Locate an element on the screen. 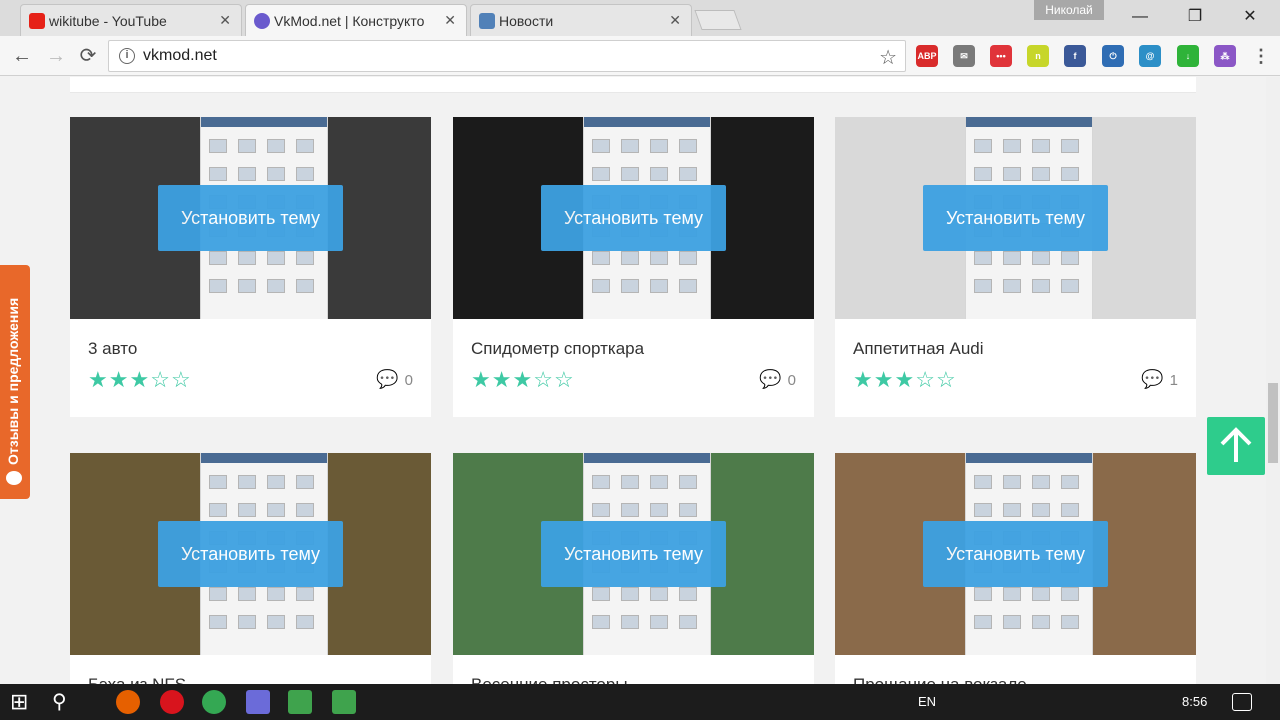 This screenshot has width=1280, height=720. theme-title: 3 авто is located at coordinates (112, 349).